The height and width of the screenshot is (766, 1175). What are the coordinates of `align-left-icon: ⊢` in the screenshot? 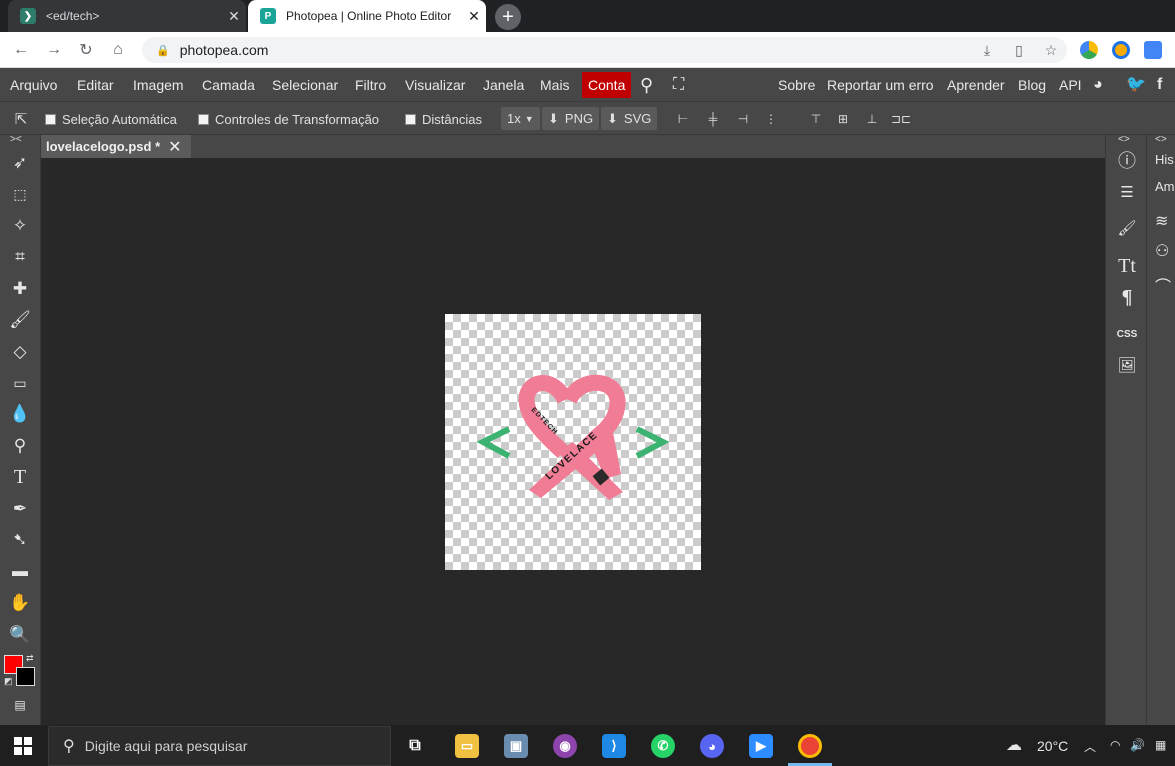 It's located at (683, 119).